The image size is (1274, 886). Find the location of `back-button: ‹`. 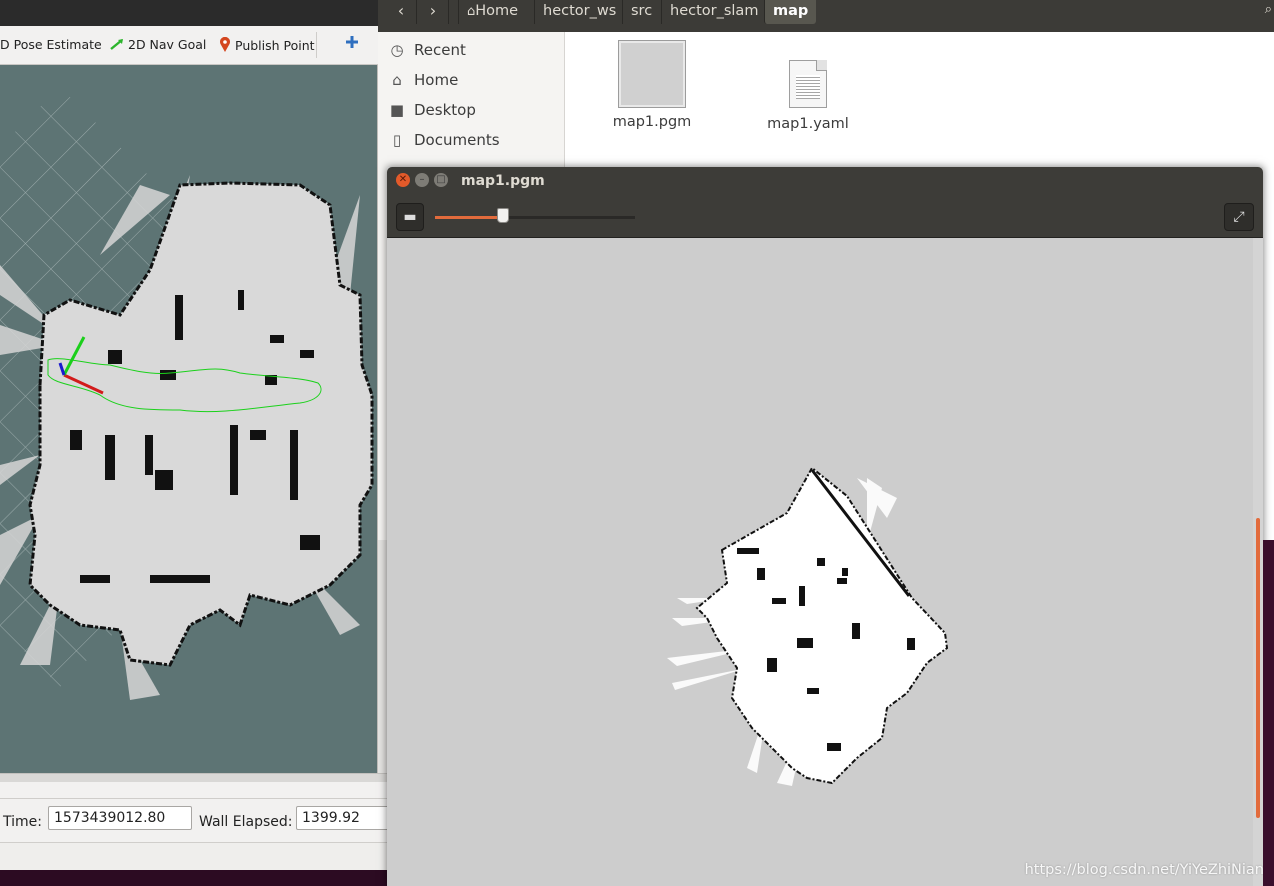

back-button: ‹ is located at coordinates (401, 12).